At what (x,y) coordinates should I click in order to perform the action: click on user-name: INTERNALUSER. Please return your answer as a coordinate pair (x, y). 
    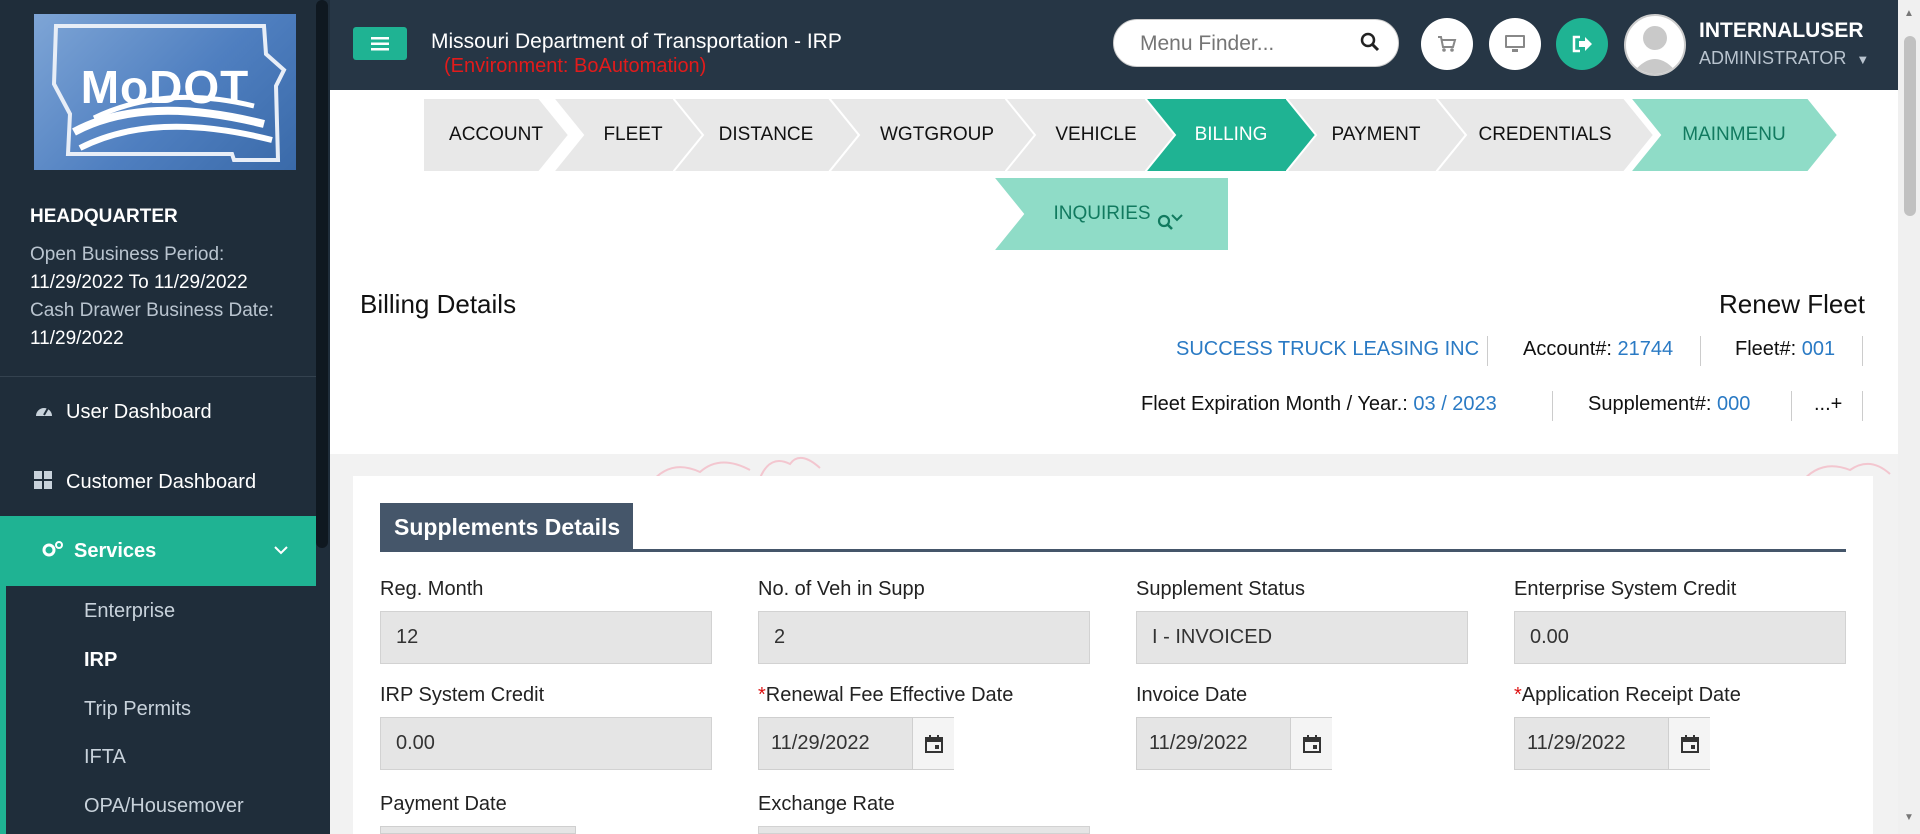
    Looking at the image, I should click on (1781, 30).